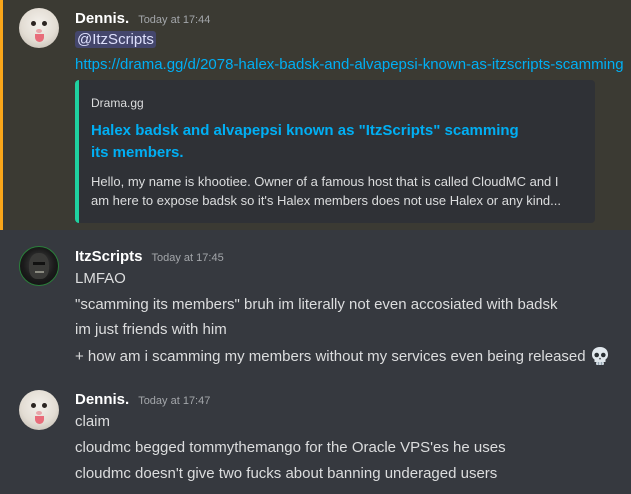 The image size is (631, 494). What do you see at coordinates (151, 329) in the screenshot?
I see `message-line: im just friends with him` at bounding box center [151, 329].